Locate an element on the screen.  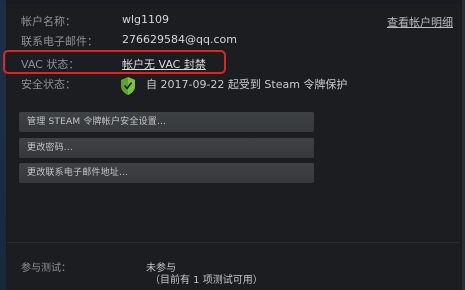
beta-available-note: （目前有 1 项测试可用） is located at coordinates (206, 280).